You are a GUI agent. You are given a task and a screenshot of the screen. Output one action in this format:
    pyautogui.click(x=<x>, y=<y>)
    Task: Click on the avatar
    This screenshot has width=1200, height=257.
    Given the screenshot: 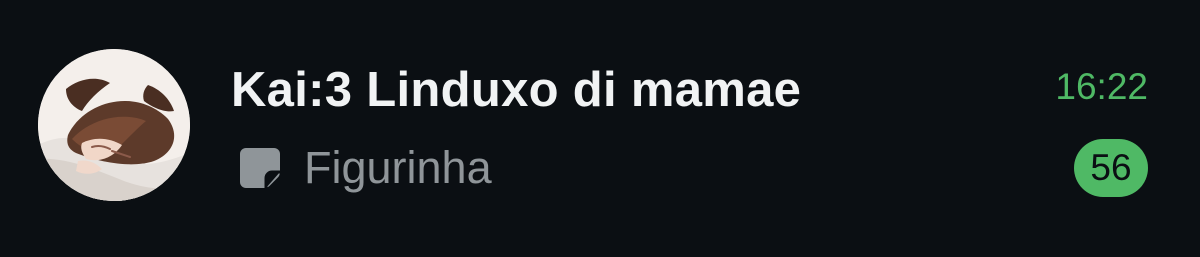 What is the action you would take?
    pyautogui.click(x=114, y=125)
    